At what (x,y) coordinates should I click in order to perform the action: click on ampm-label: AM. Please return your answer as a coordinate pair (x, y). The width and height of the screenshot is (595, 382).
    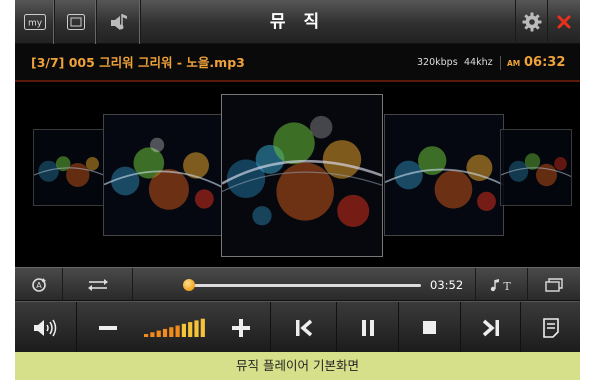
    Looking at the image, I should click on (514, 63).